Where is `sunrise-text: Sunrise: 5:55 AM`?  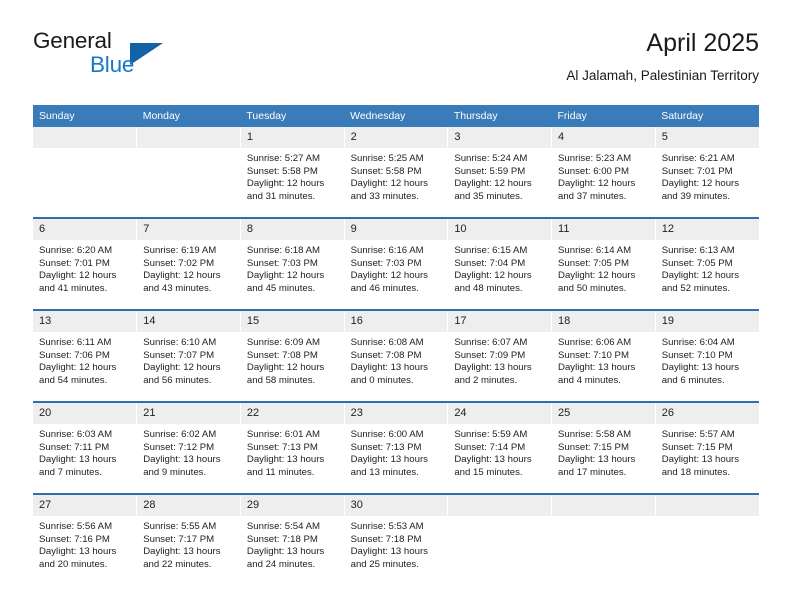
sunrise-text: Sunrise: 5:55 AM is located at coordinates (180, 526).